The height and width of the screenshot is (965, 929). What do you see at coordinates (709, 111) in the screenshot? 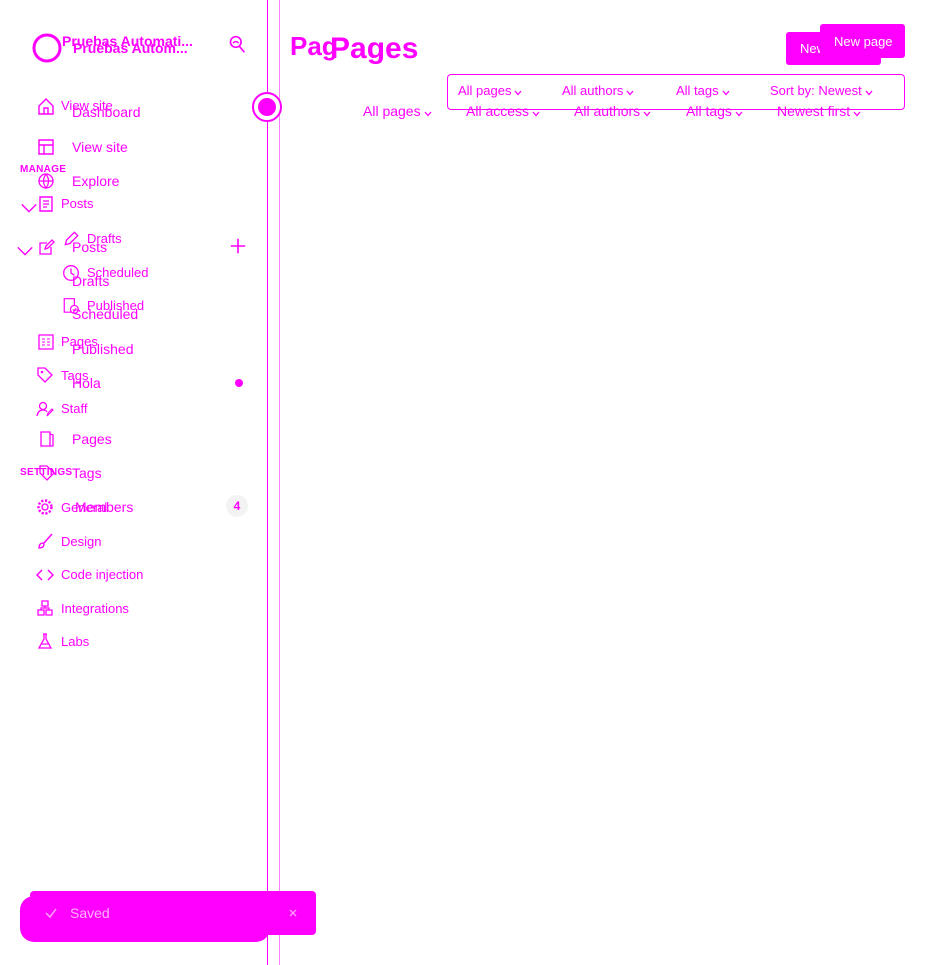
I see `filter-all-tags-back-label: All tags` at bounding box center [709, 111].